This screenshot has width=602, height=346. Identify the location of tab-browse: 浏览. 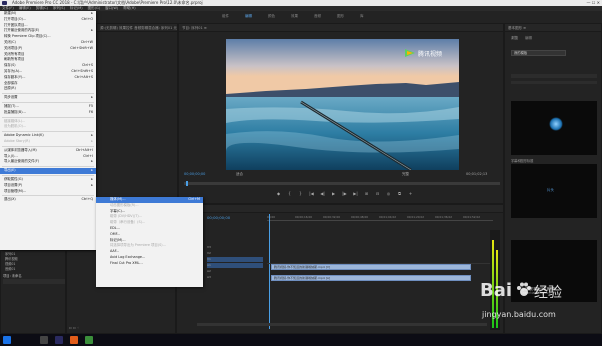
(514, 38).